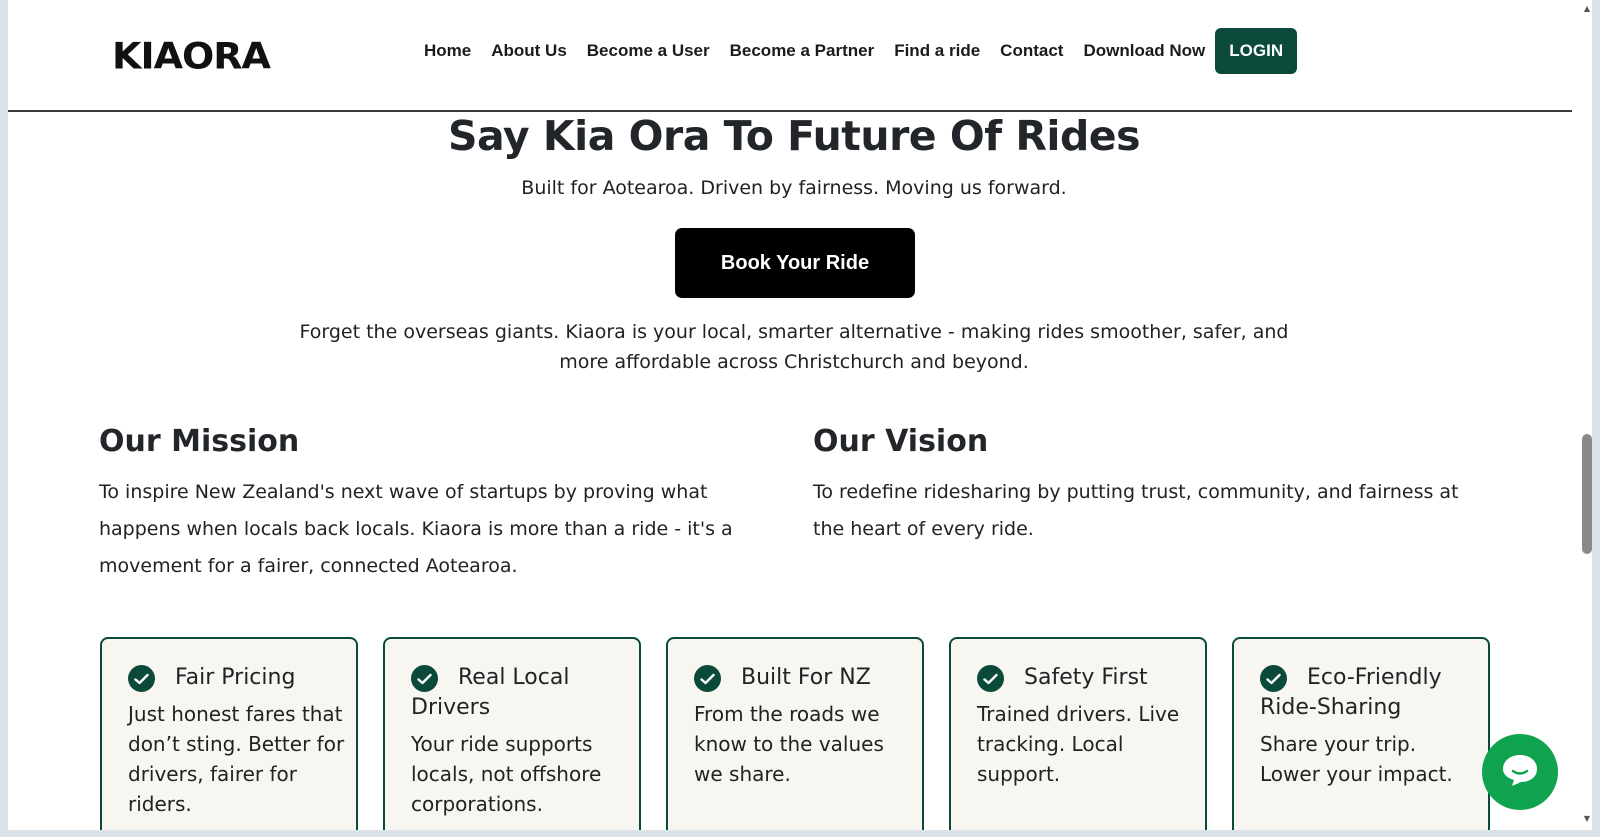 The width and height of the screenshot is (1600, 837). What do you see at coordinates (795, 263) in the screenshot?
I see `book-ride-button: Book Your Ride` at bounding box center [795, 263].